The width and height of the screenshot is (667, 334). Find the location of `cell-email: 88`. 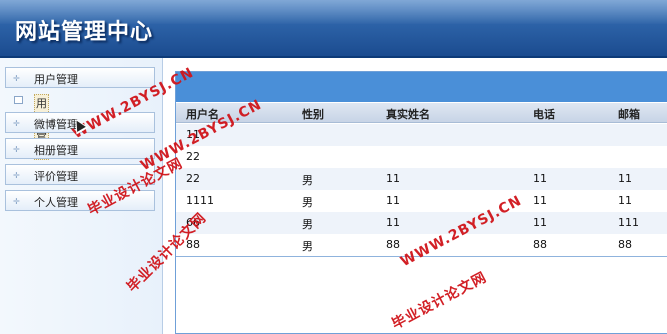

cell-email: 88 is located at coordinates (625, 244).